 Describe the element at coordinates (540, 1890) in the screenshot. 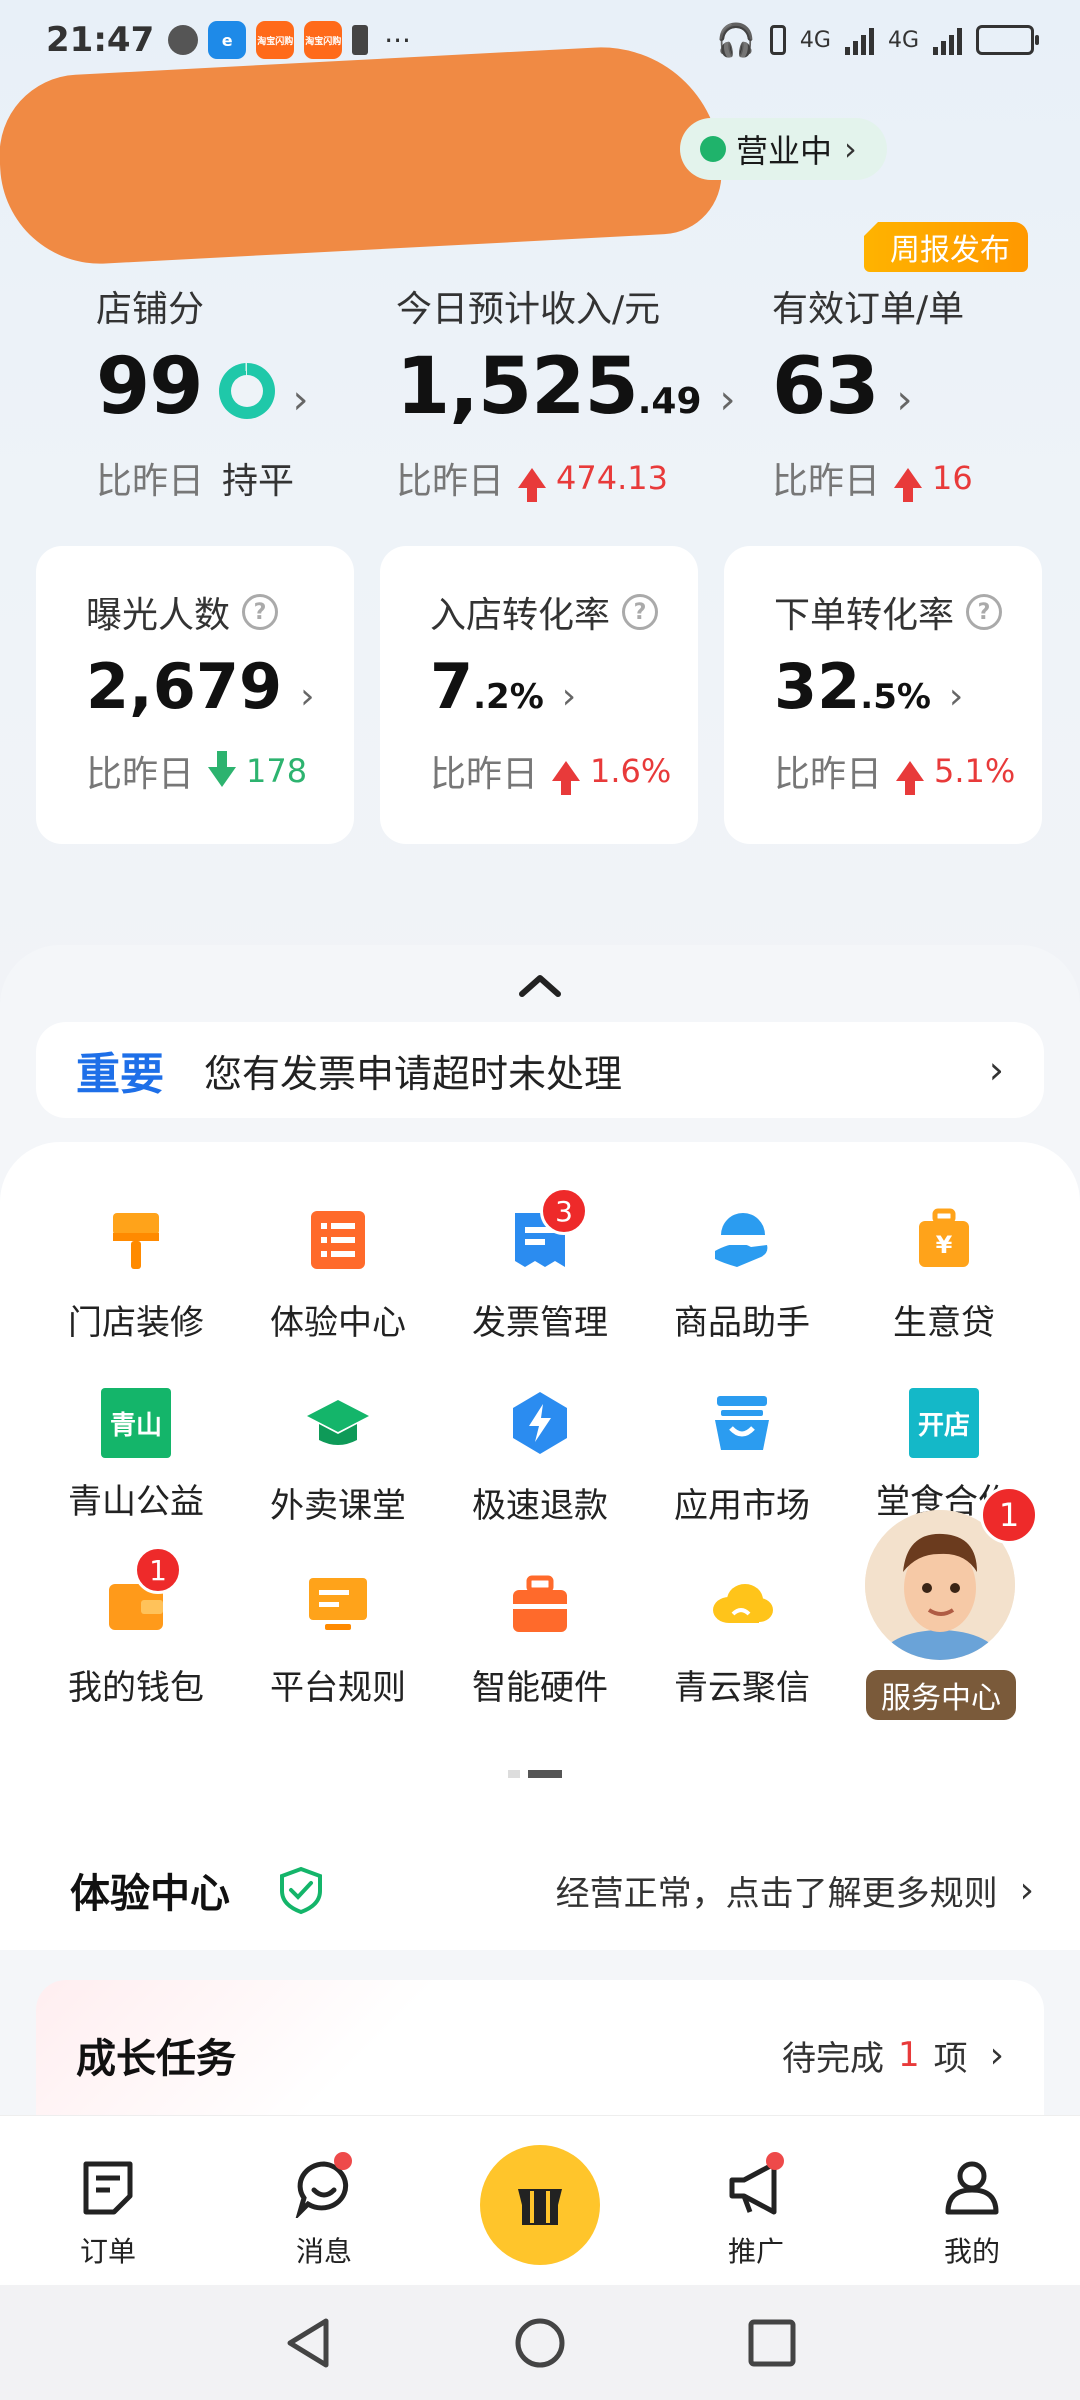

I see `experience-center-row: 体验中心 经营正常，点击了解更多规则 ›` at that location.